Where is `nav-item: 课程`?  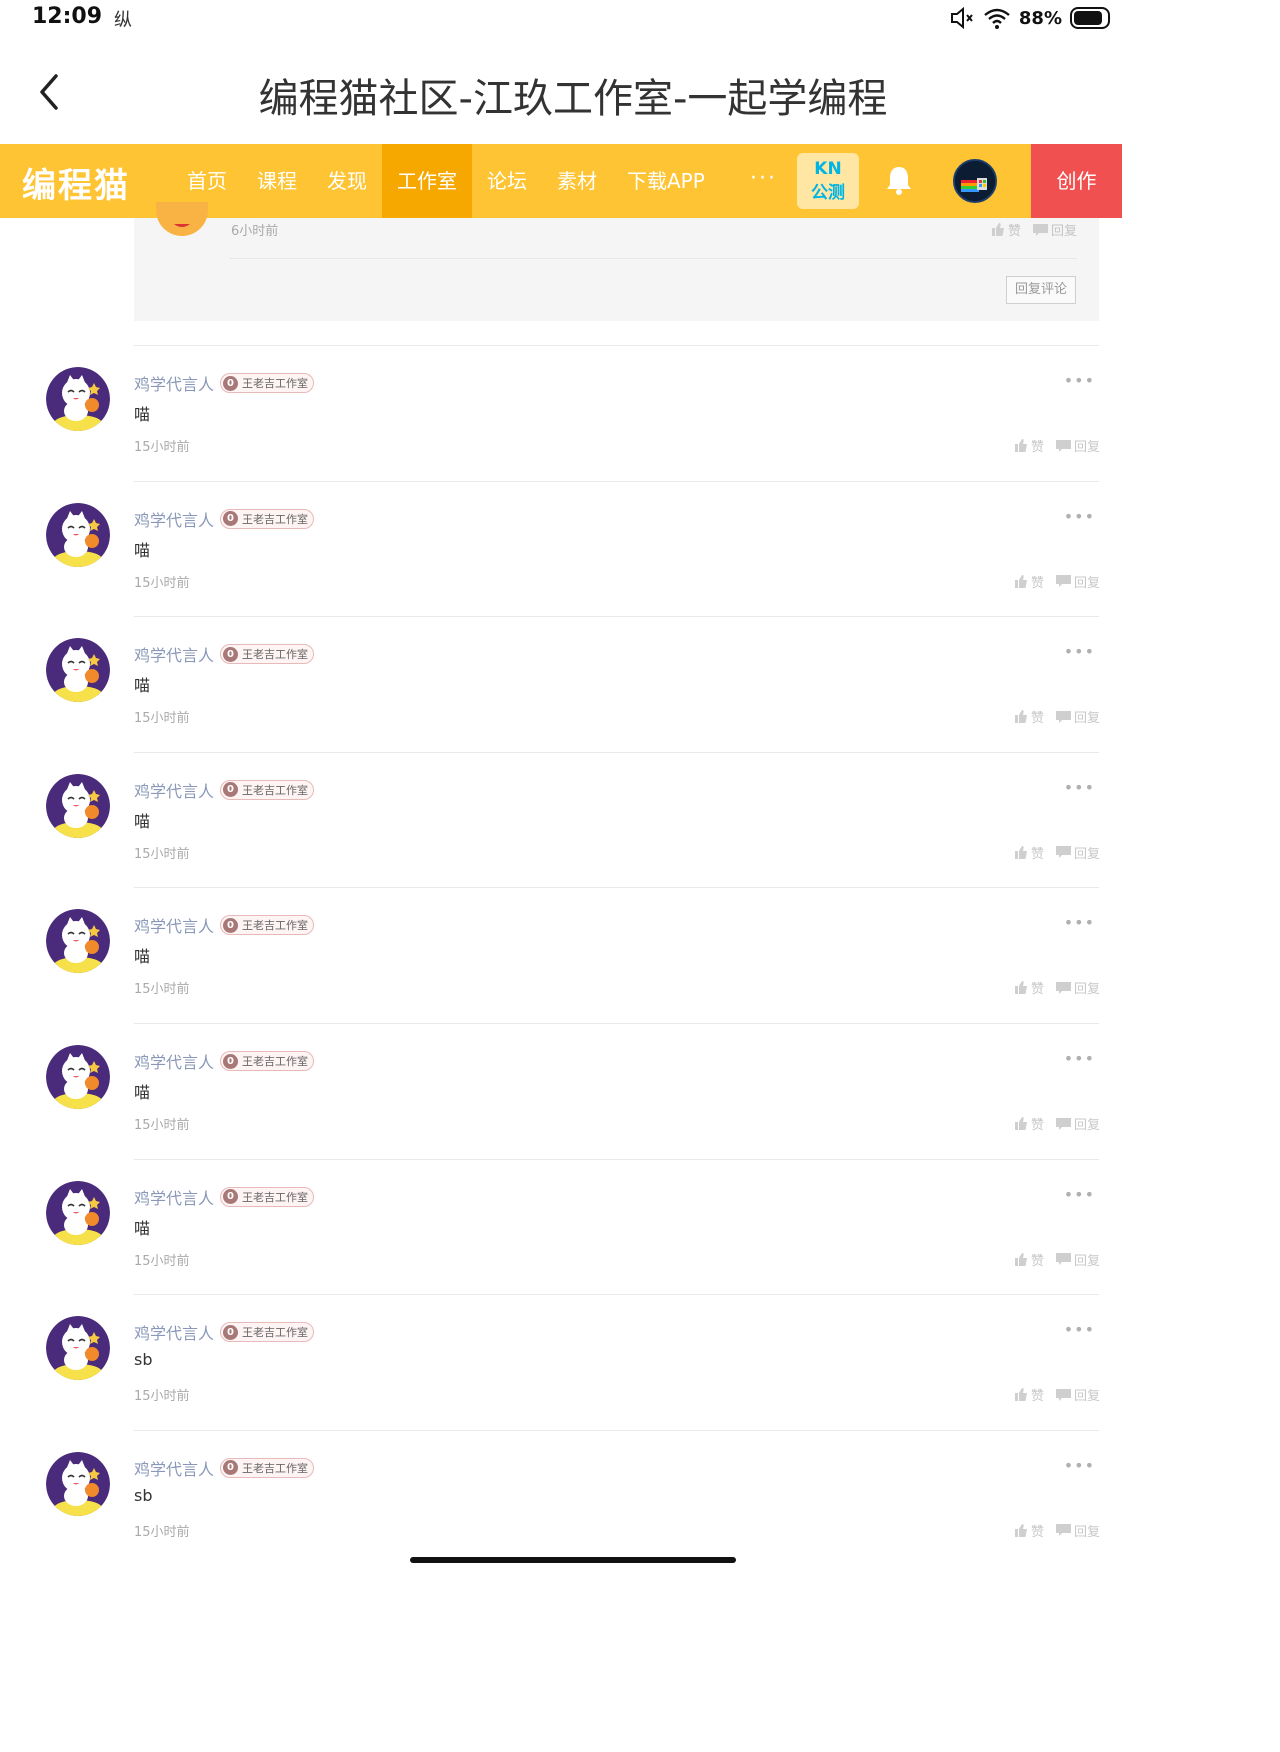 nav-item: 课程 is located at coordinates (277, 181).